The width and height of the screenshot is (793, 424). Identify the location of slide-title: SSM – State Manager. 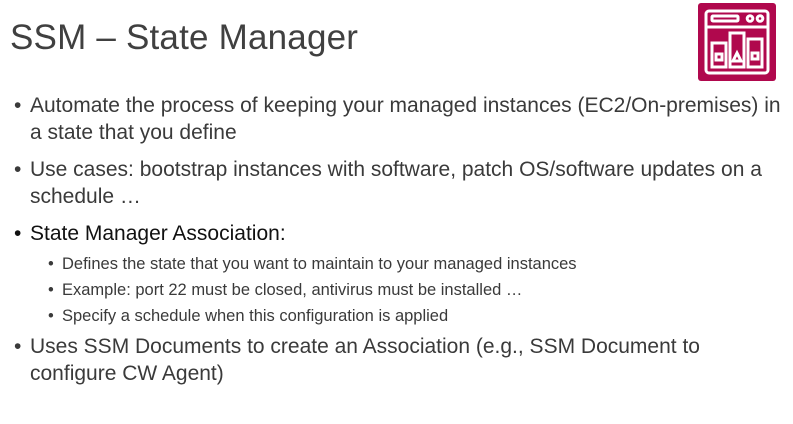
(184, 37).